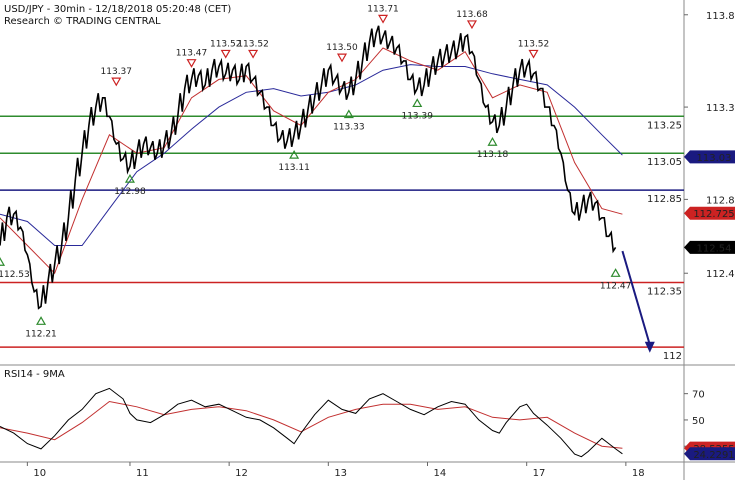 This screenshot has width=735, height=480. I want to click on level-label: 112, so click(672, 356).